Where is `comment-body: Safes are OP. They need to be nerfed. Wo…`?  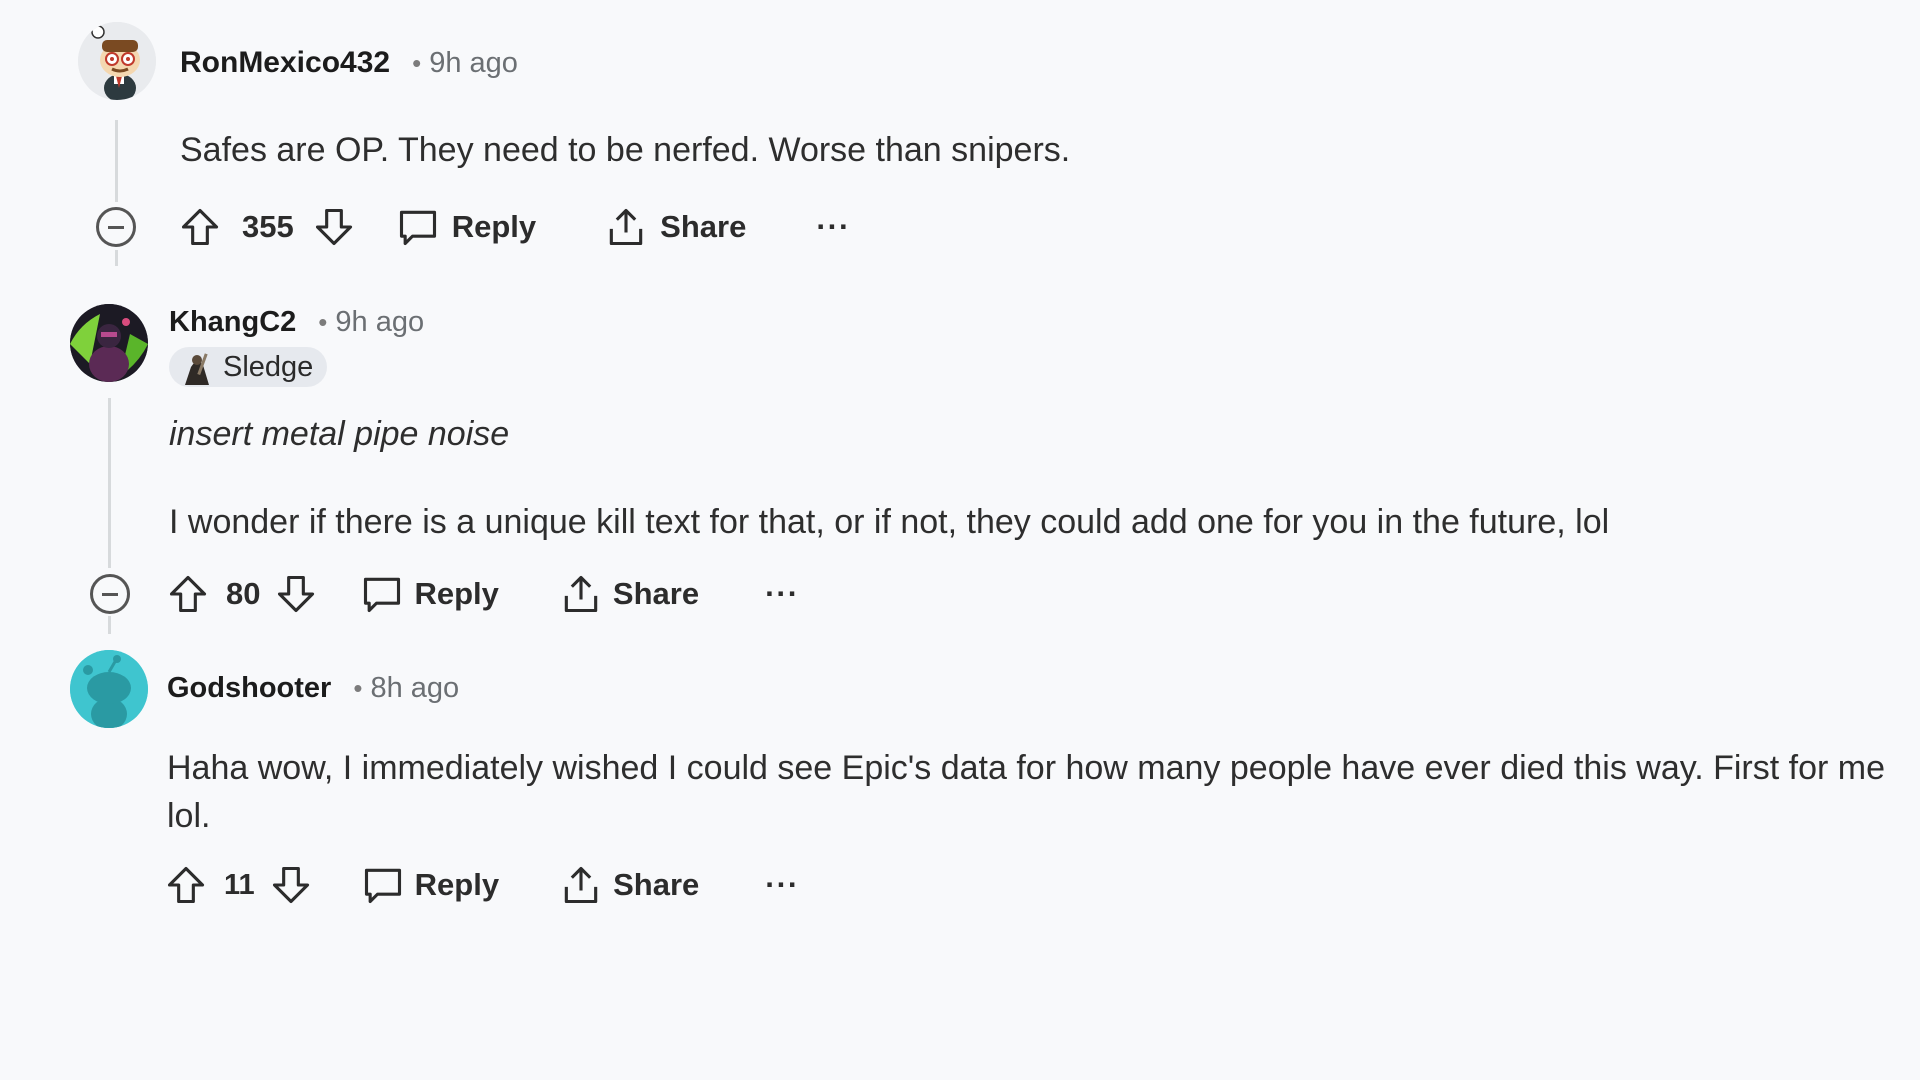
comment-body: Safes are OP. They need to be nerfed. Wo… is located at coordinates (625, 150).